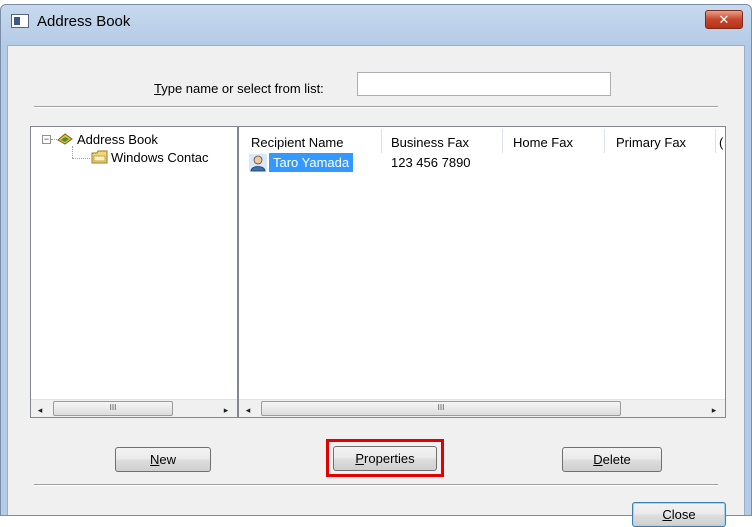 The width and height of the screenshot is (752, 527). What do you see at coordinates (65, 139) in the screenshot?
I see `address-book-icon` at bounding box center [65, 139].